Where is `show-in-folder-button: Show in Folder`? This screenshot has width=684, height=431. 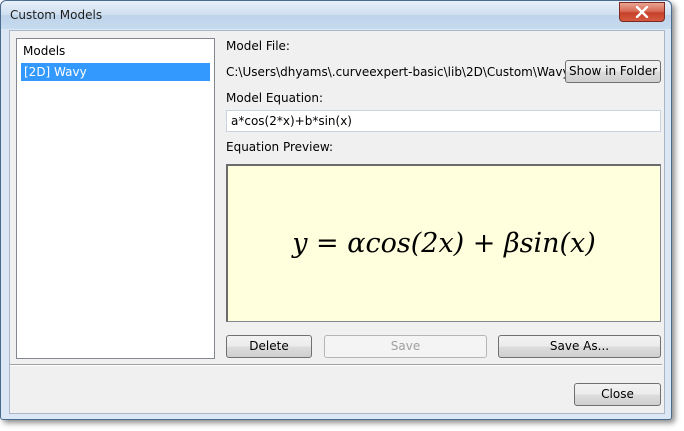
show-in-folder-button: Show in Folder is located at coordinates (613, 71).